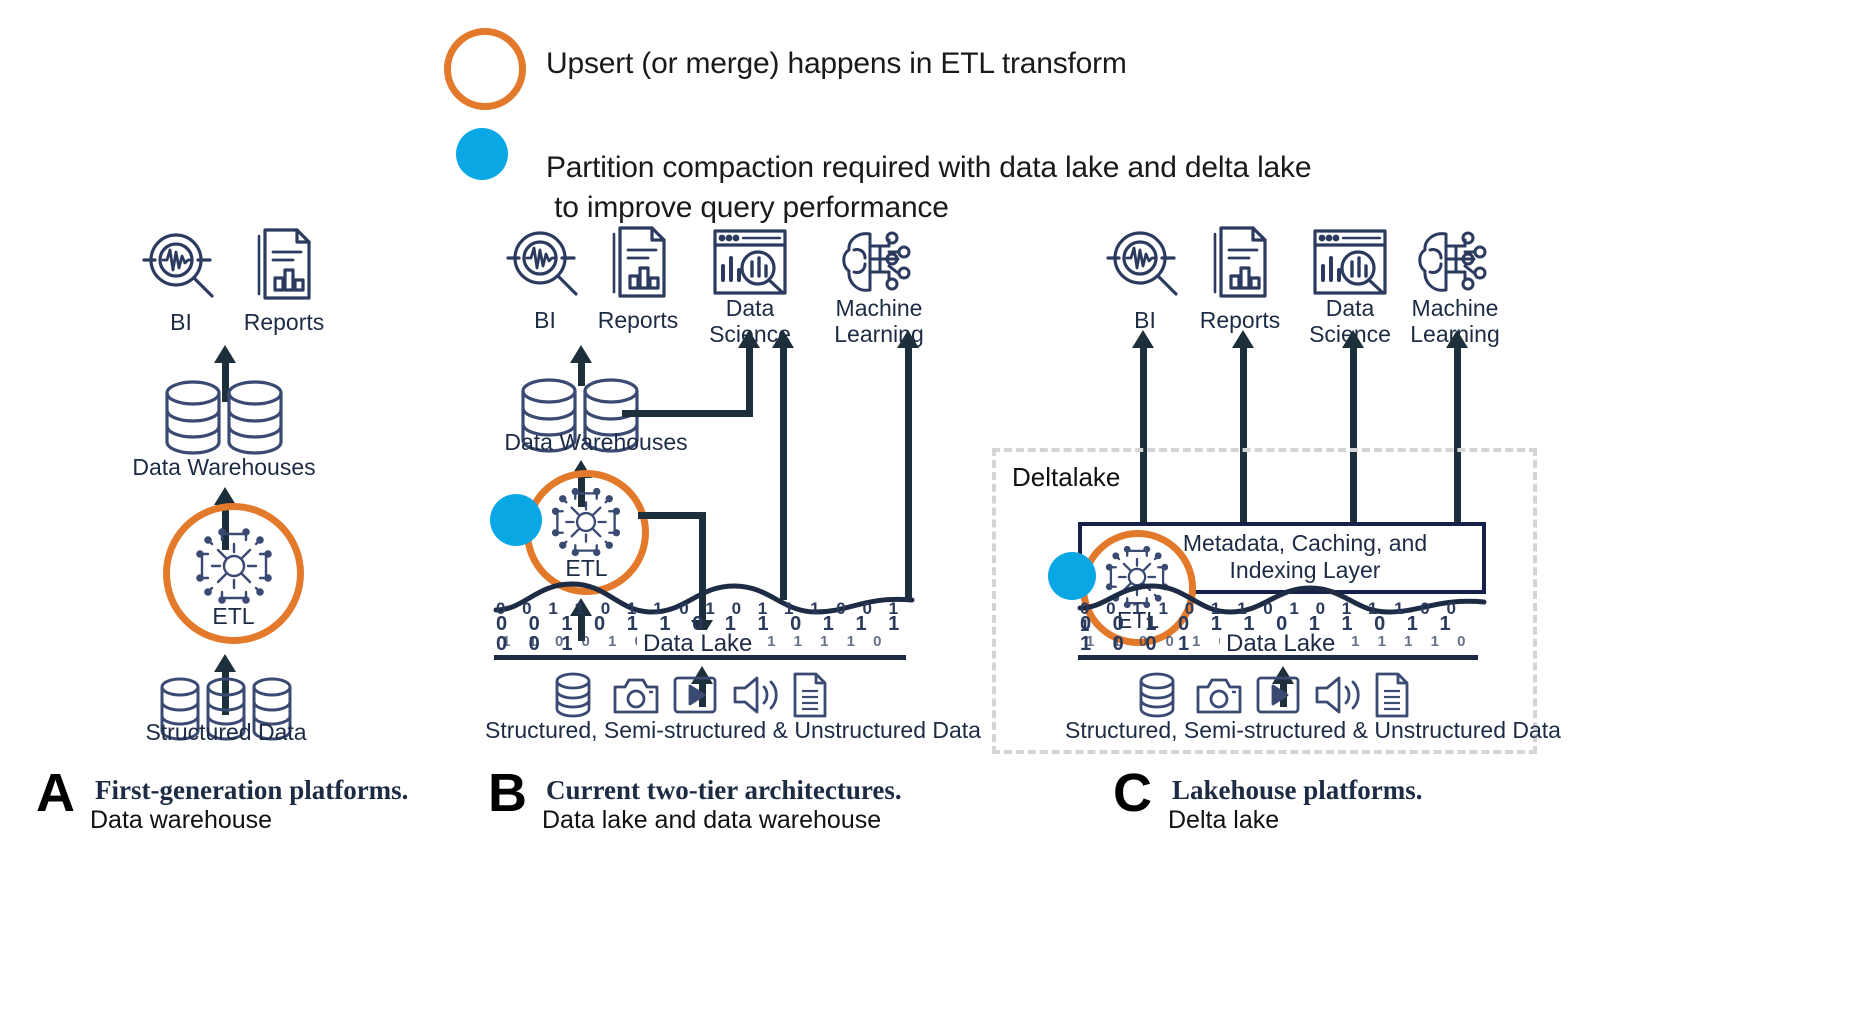 The height and width of the screenshot is (1029, 1871). What do you see at coordinates (233, 616) in the screenshot?
I see `panel-a-etl-label: ETL` at bounding box center [233, 616].